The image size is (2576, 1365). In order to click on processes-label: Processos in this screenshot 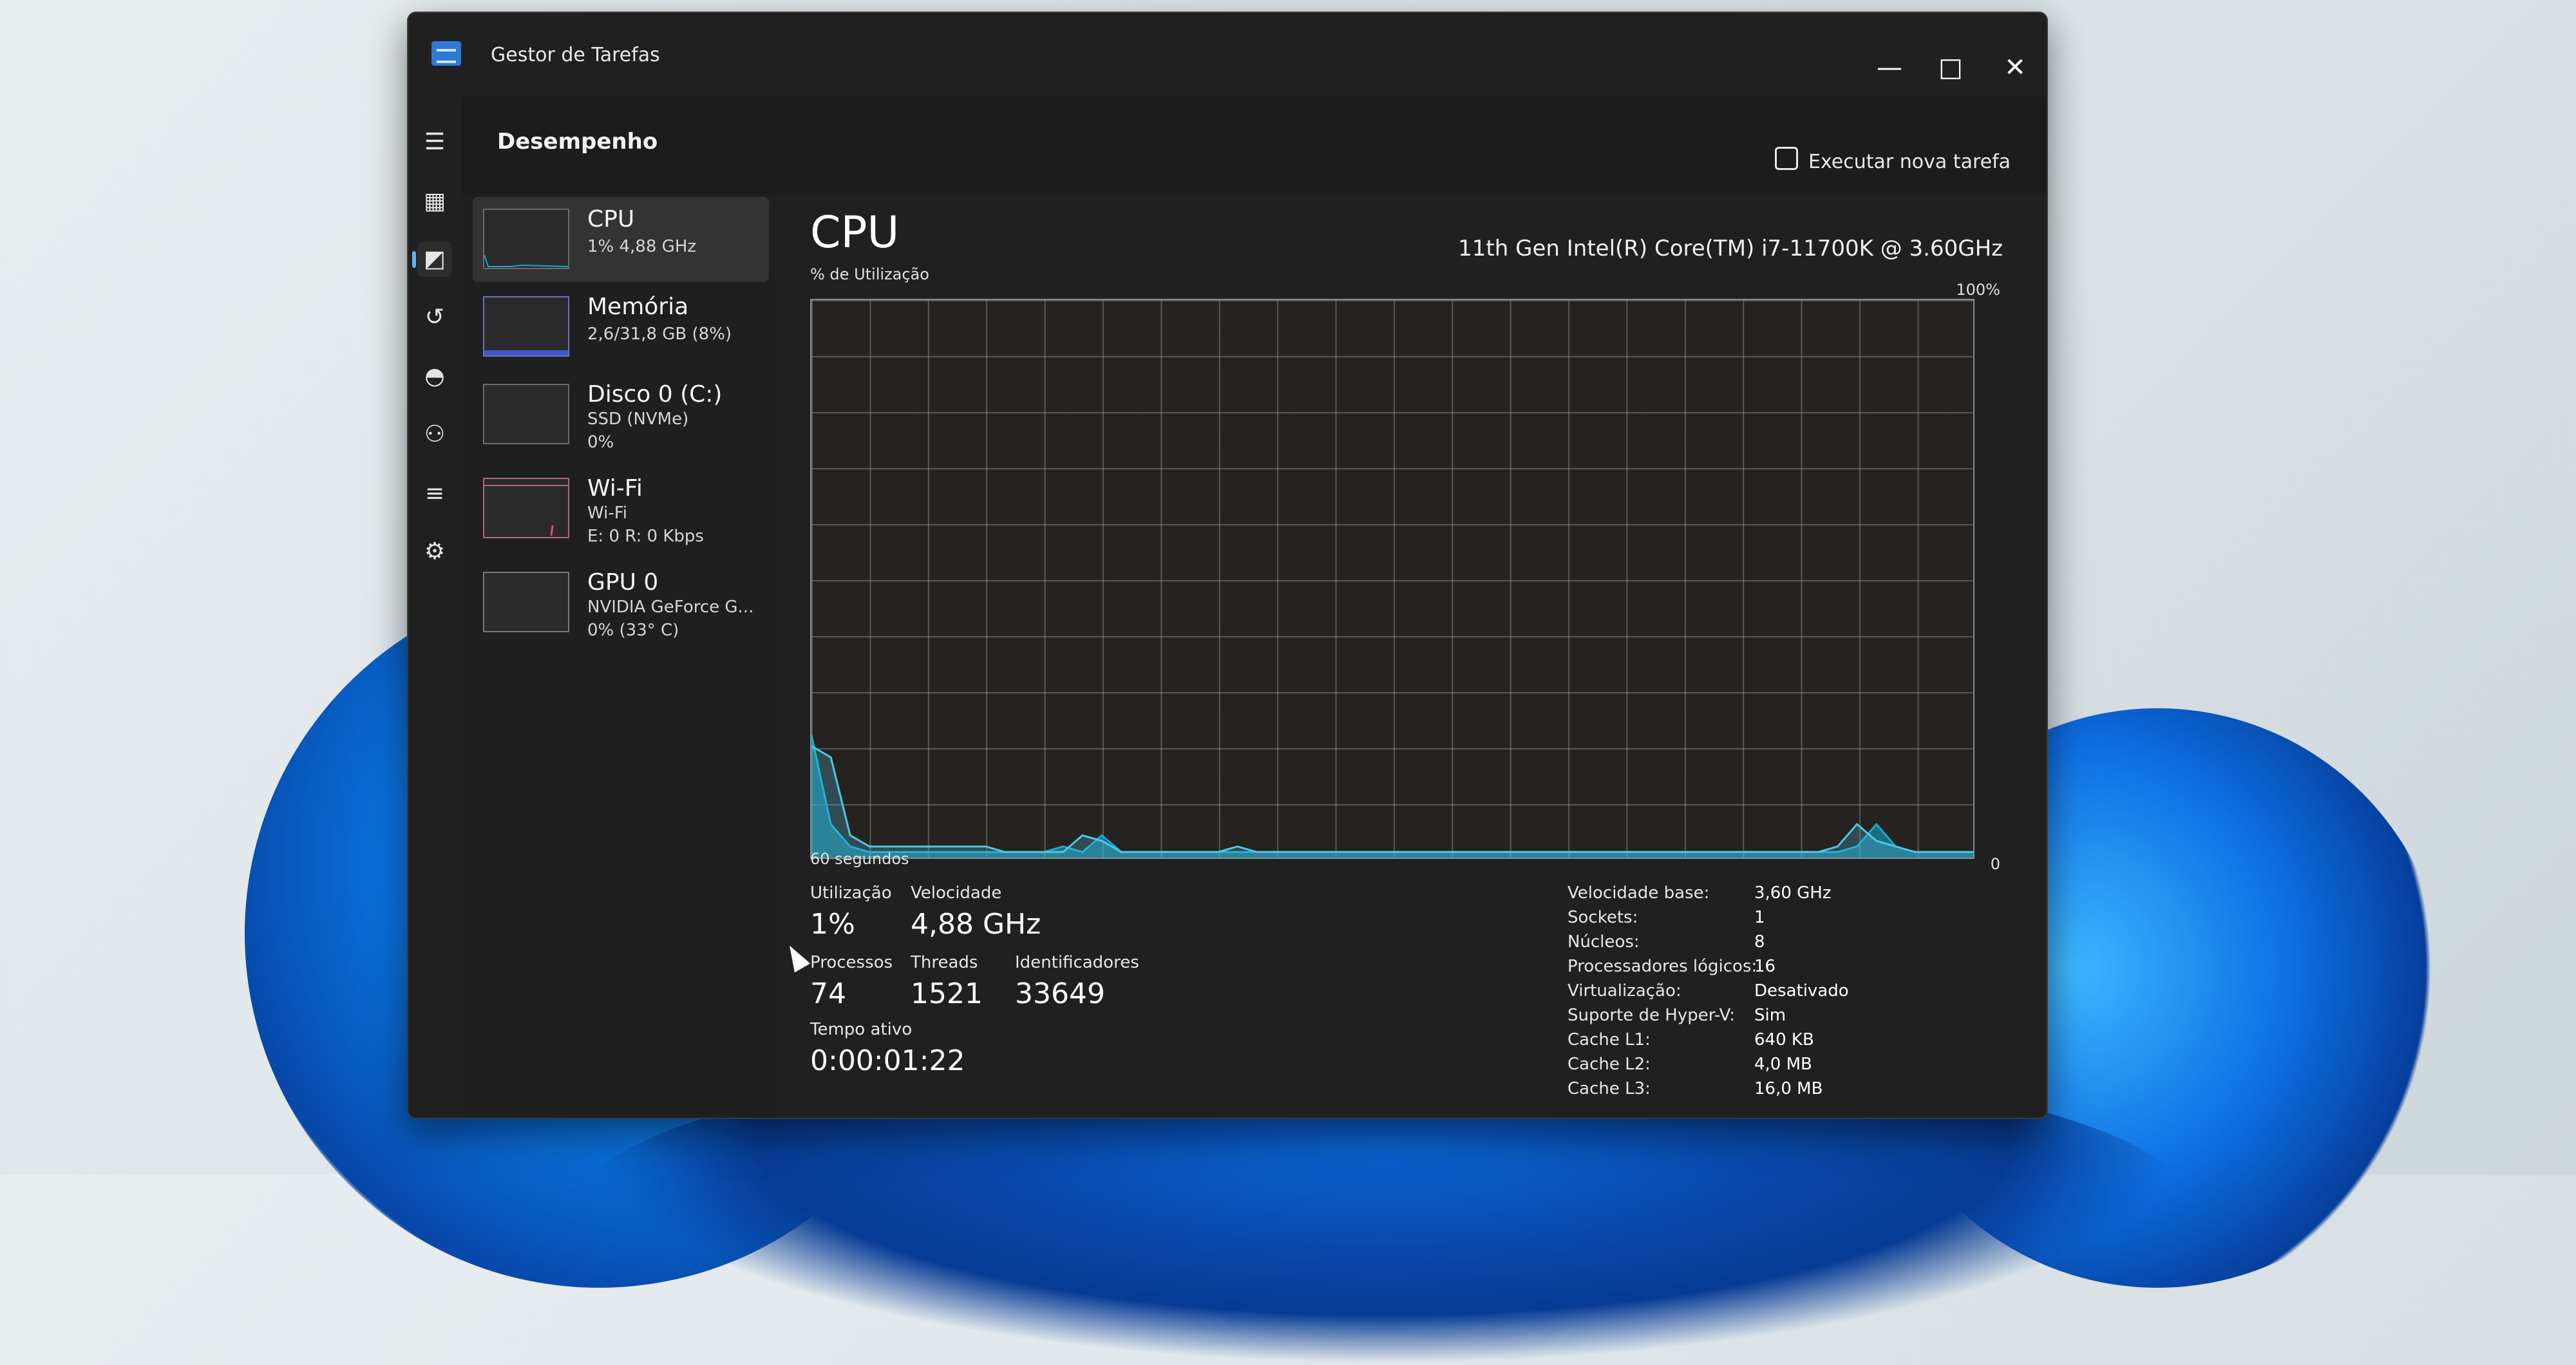, I will do `click(851, 962)`.